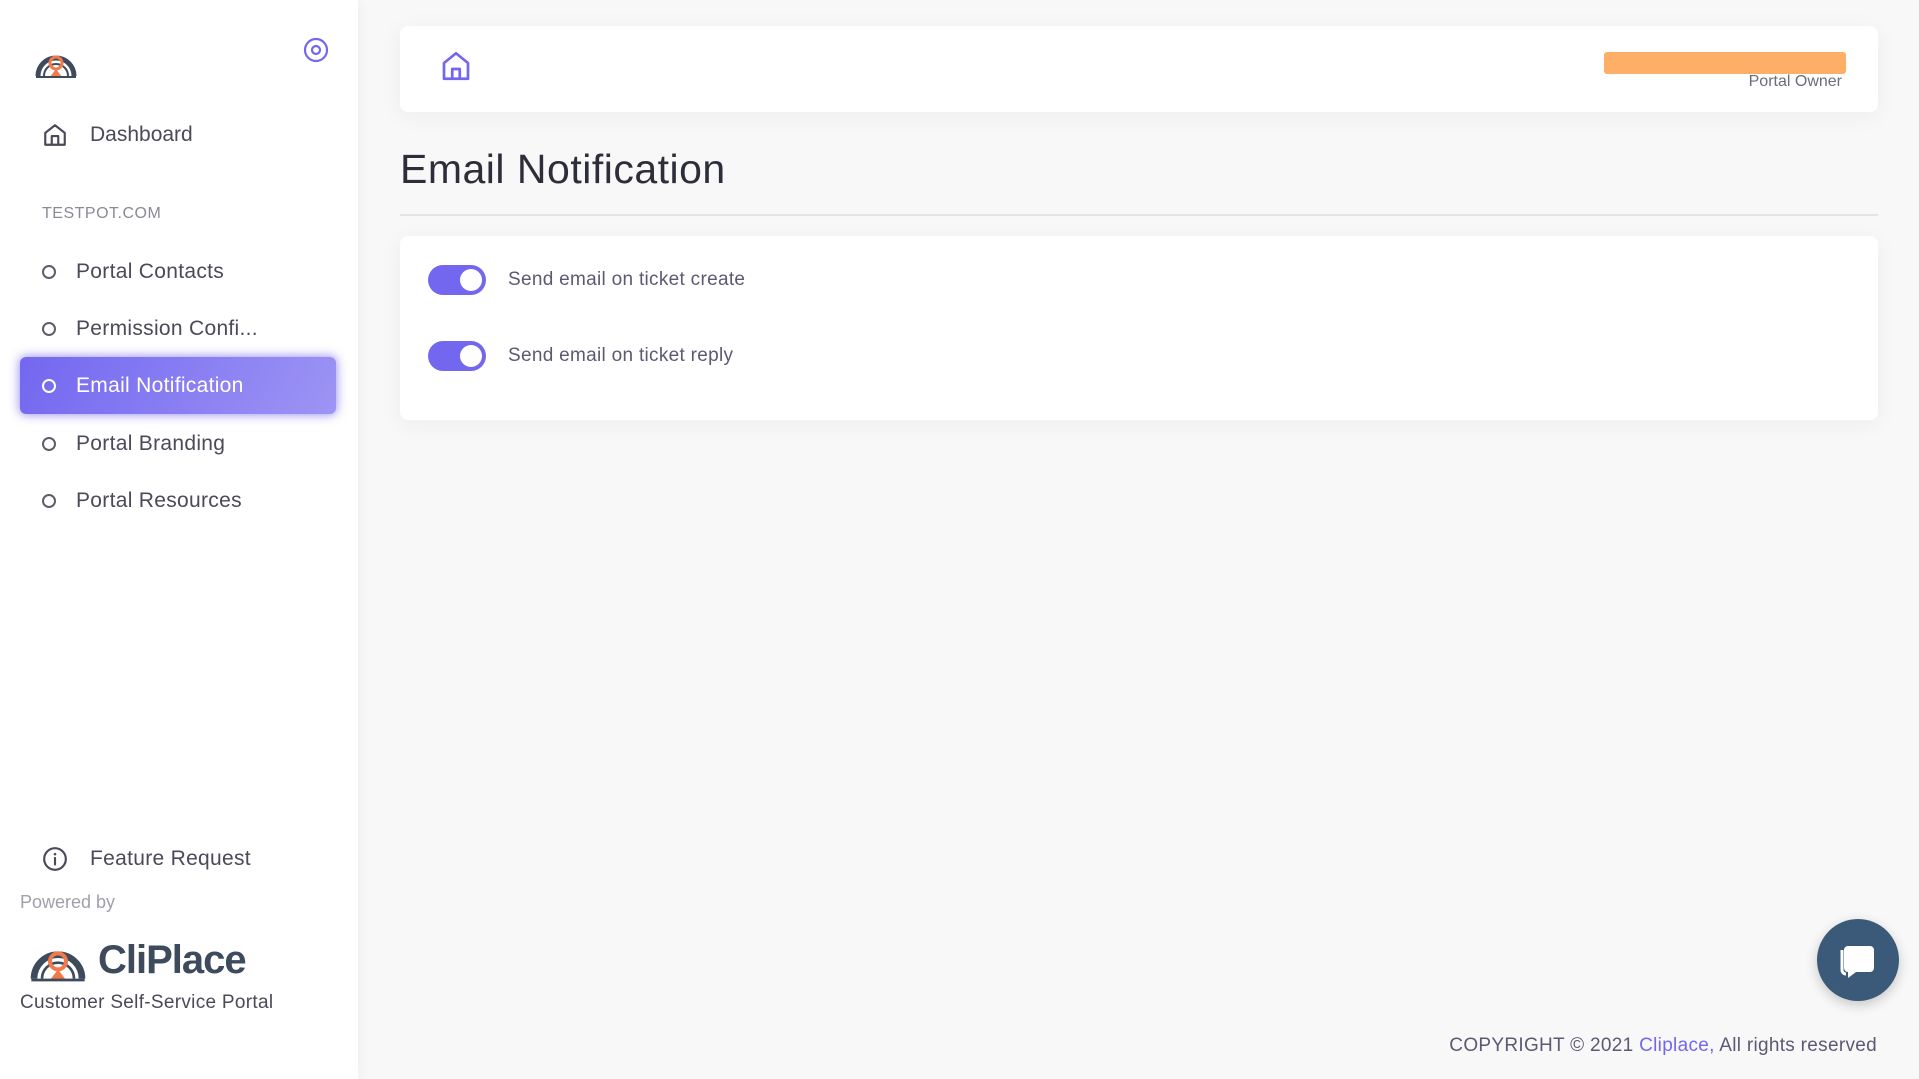  I want to click on ticket-reply-toggle, so click(457, 356).